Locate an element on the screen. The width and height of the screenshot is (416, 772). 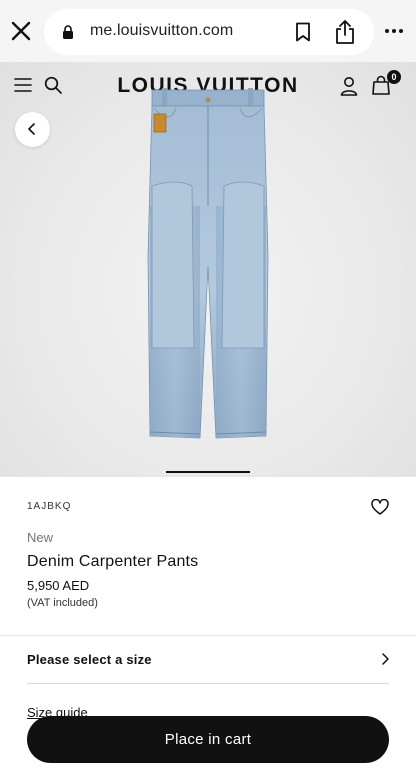
product-sku: 1AJBKQ is located at coordinates (49, 506).